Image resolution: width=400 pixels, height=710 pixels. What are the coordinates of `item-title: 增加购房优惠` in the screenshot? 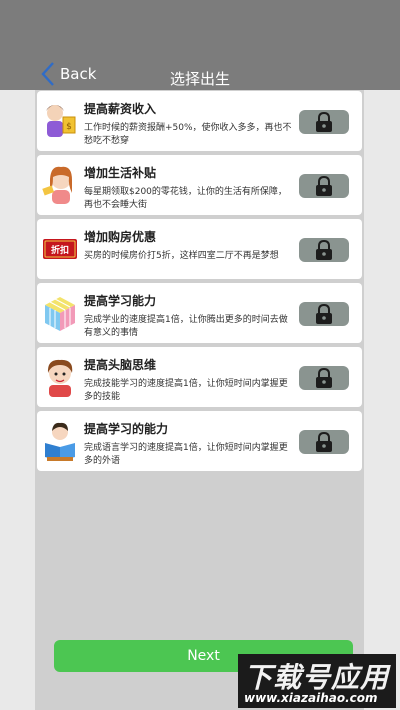 It's located at (120, 237).